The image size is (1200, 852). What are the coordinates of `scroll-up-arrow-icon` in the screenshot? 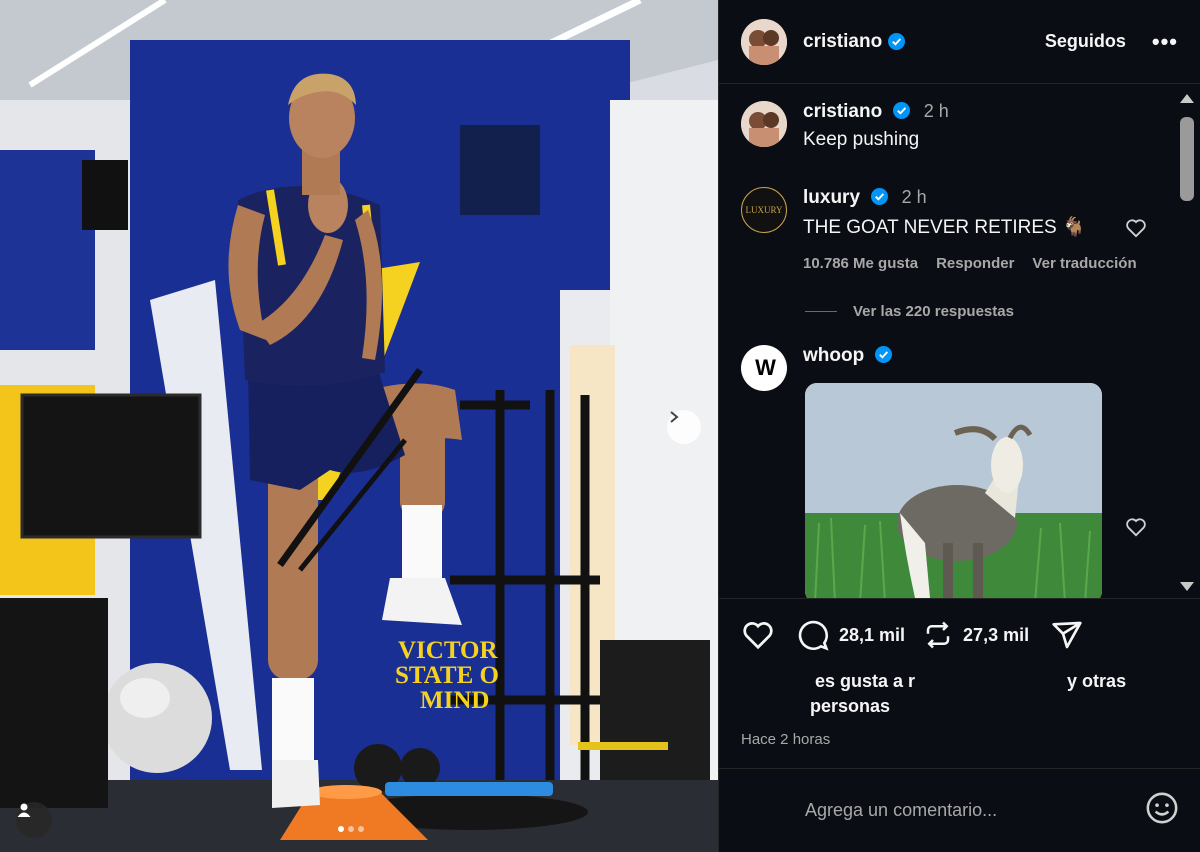 It's located at (1187, 98).